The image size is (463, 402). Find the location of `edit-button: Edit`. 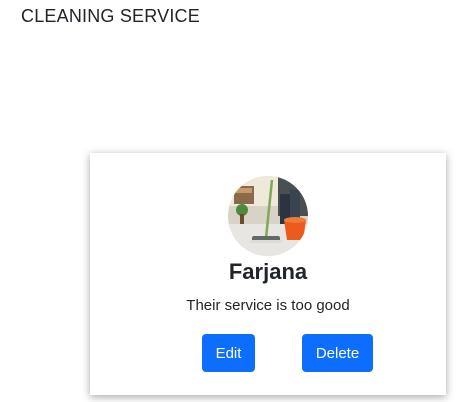

edit-button: Edit is located at coordinates (228, 353).